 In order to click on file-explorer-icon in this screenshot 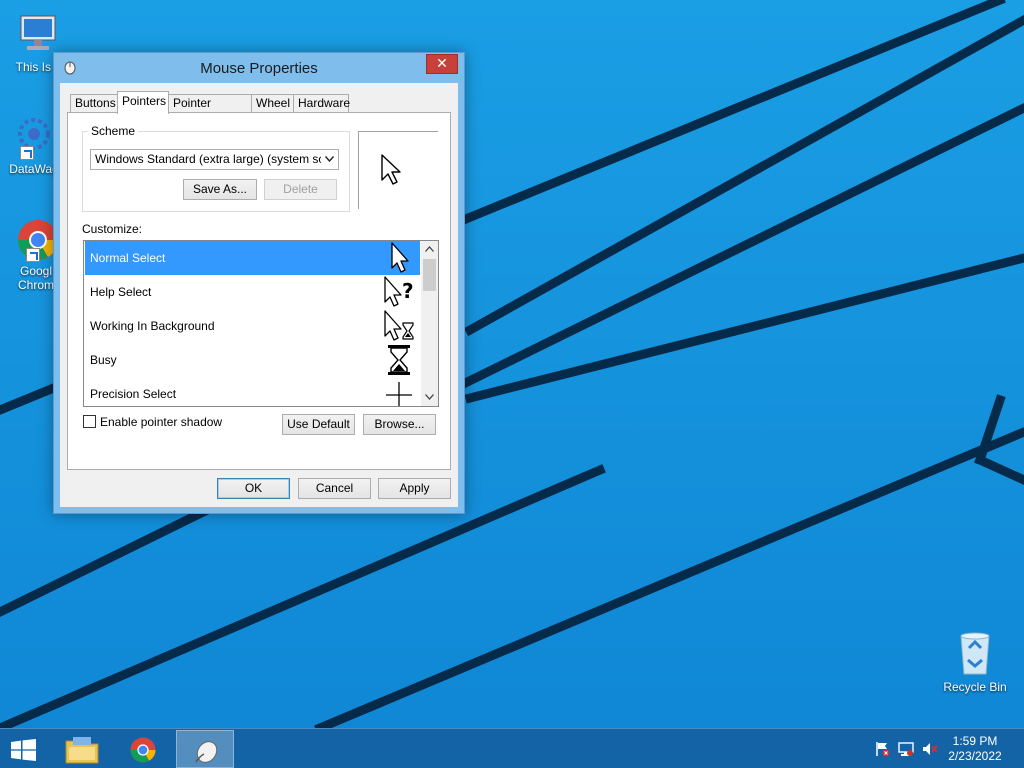, I will do `click(82, 750)`.